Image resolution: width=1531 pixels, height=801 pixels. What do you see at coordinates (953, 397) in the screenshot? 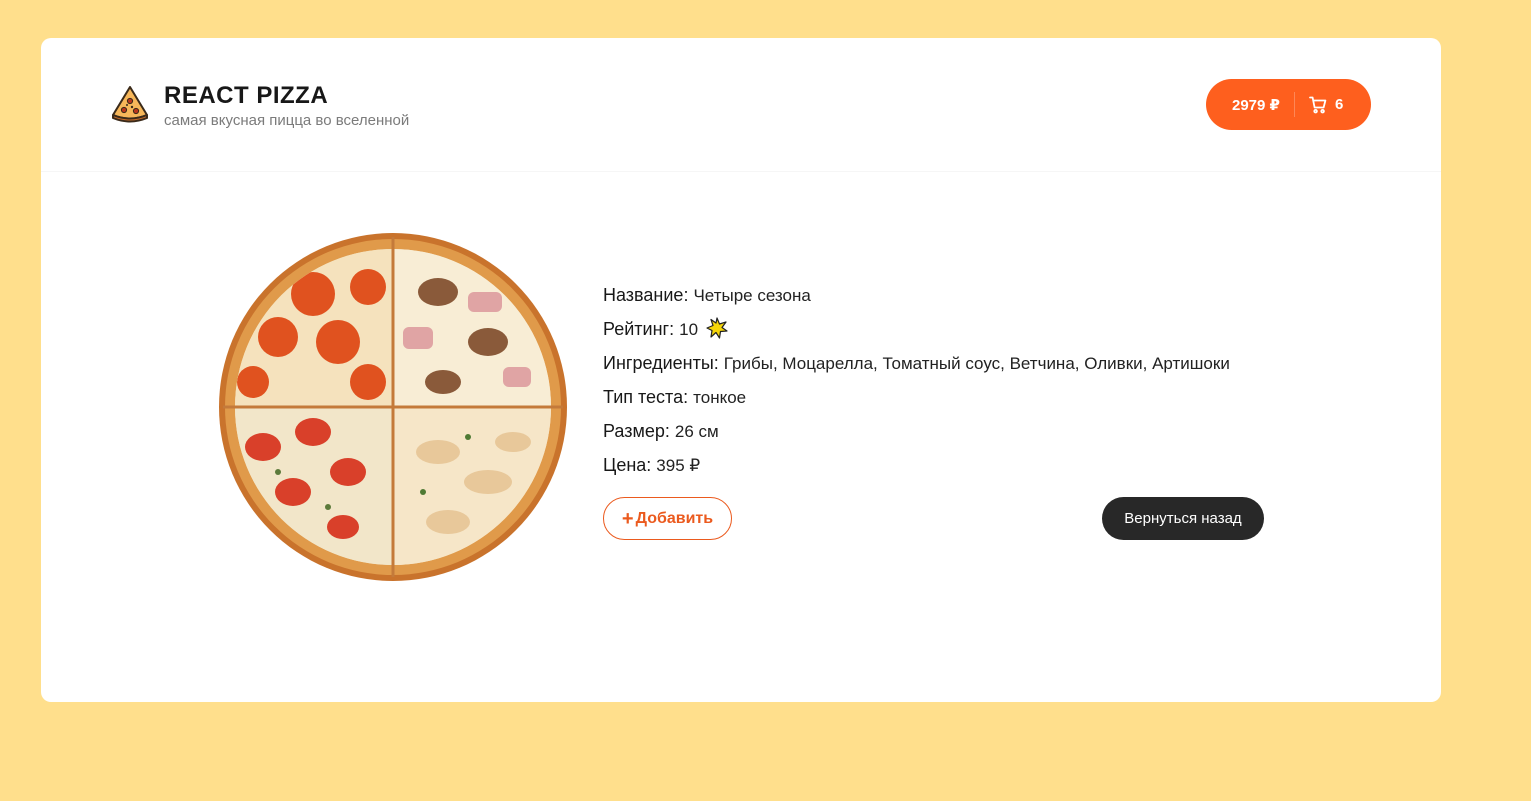
I see `pizza-dough-row: Тип теста: тонкое` at bounding box center [953, 397].